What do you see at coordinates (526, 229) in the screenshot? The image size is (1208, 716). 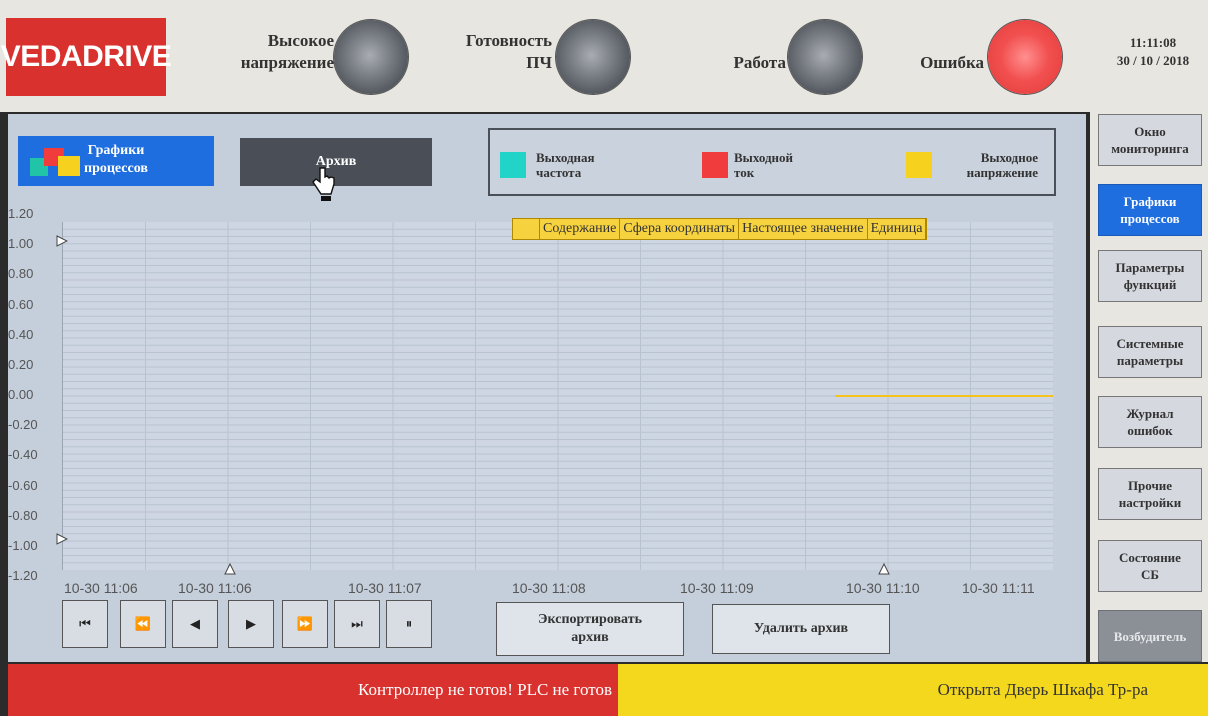 I see `table-header-color` at bounding box center [526, 229].